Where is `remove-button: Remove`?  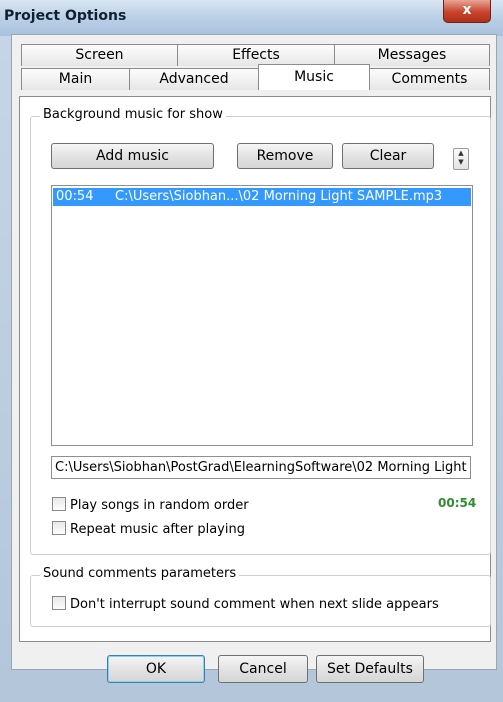
remove-button: Remove is located at coordinates (285, 156).